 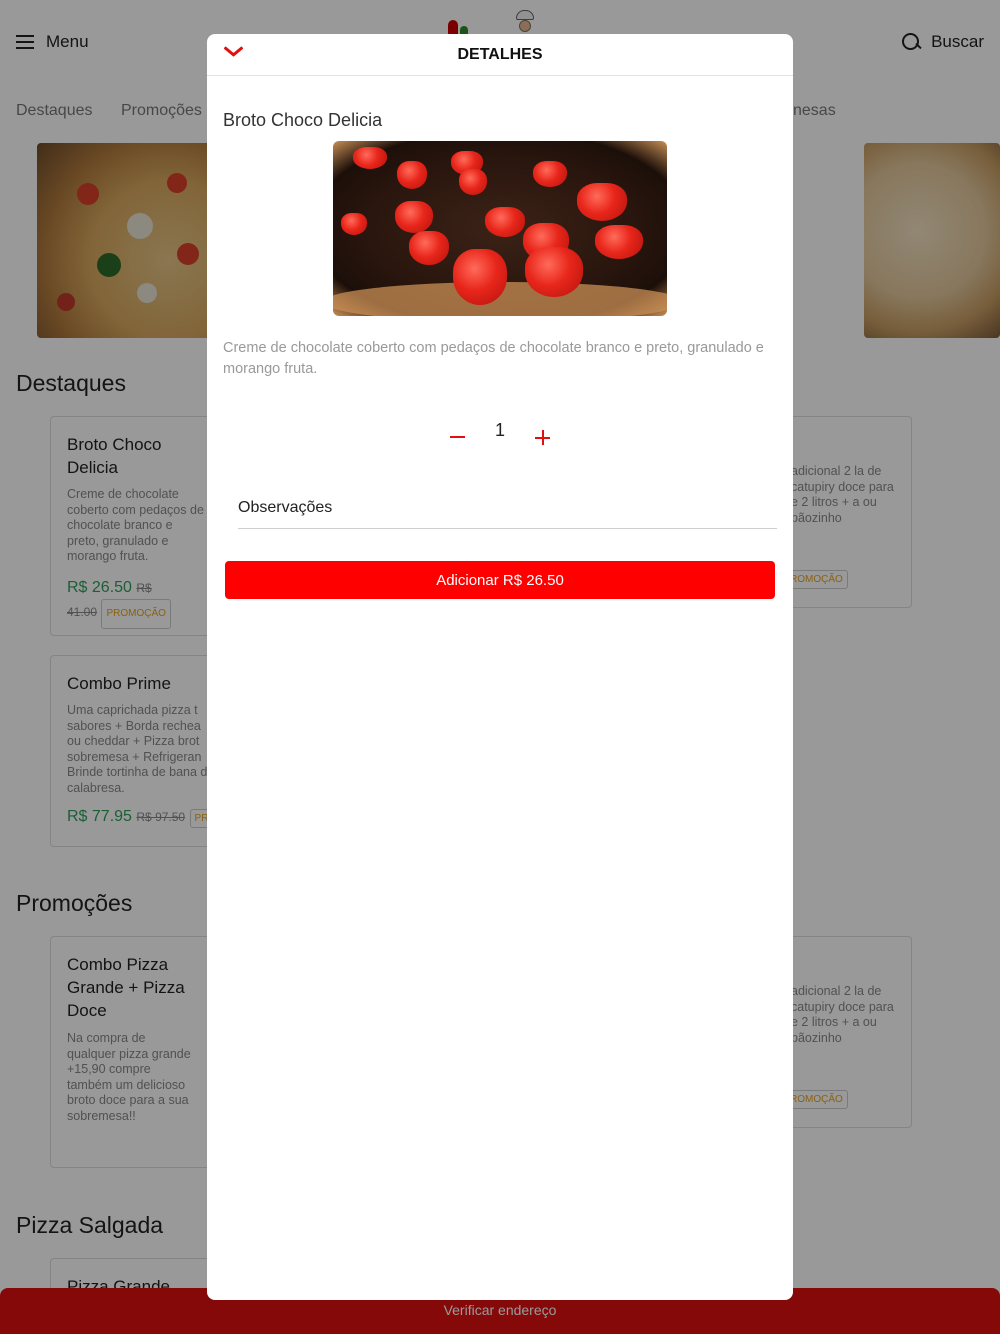 I want to click on quantity-stepper: 1, so click(x=500, y=433).